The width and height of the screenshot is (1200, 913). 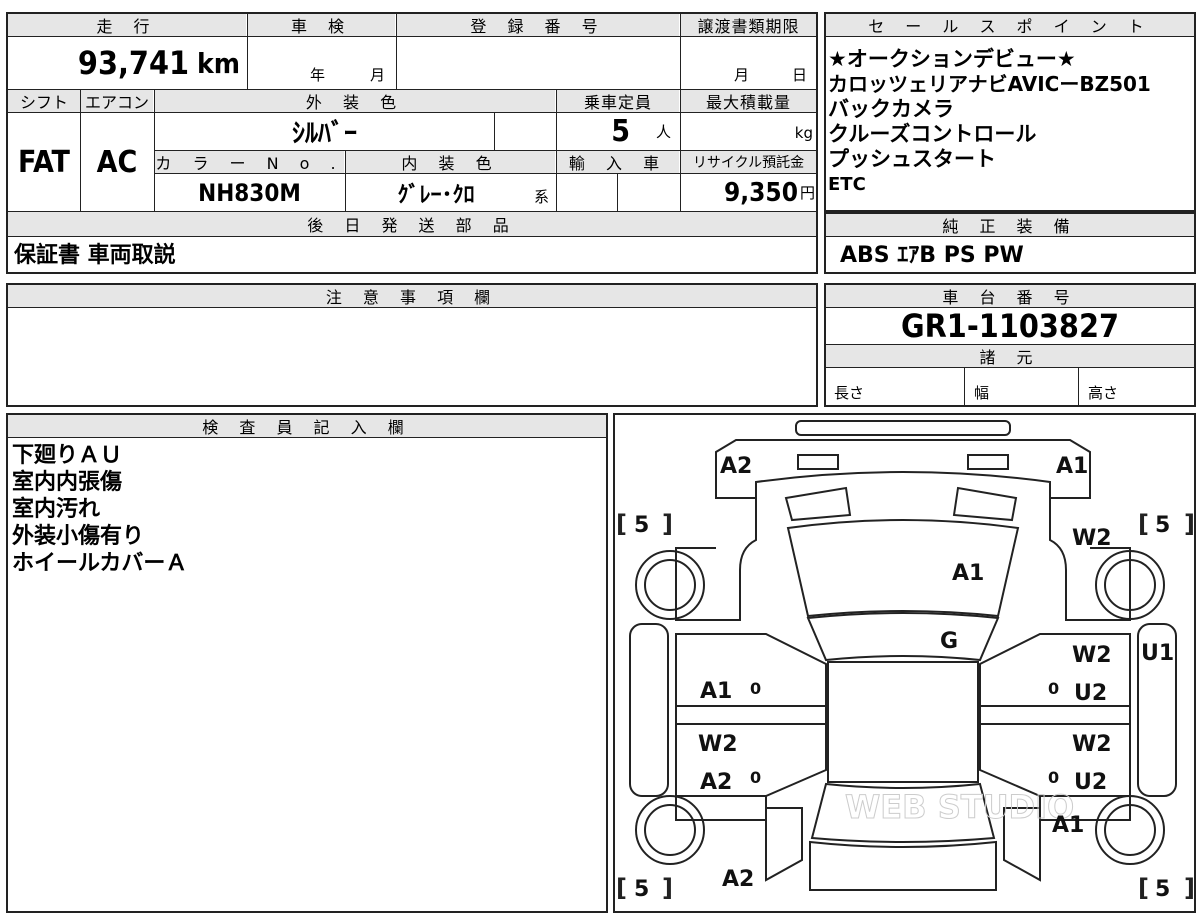 I want to click on mark-right-side-edge: U1, so click(x=1157, y=653).